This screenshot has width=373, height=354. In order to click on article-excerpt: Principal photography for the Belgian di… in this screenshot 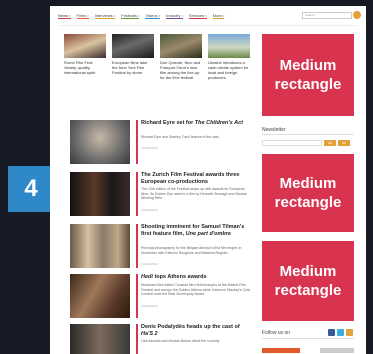, I will do `click(191, 250)`.